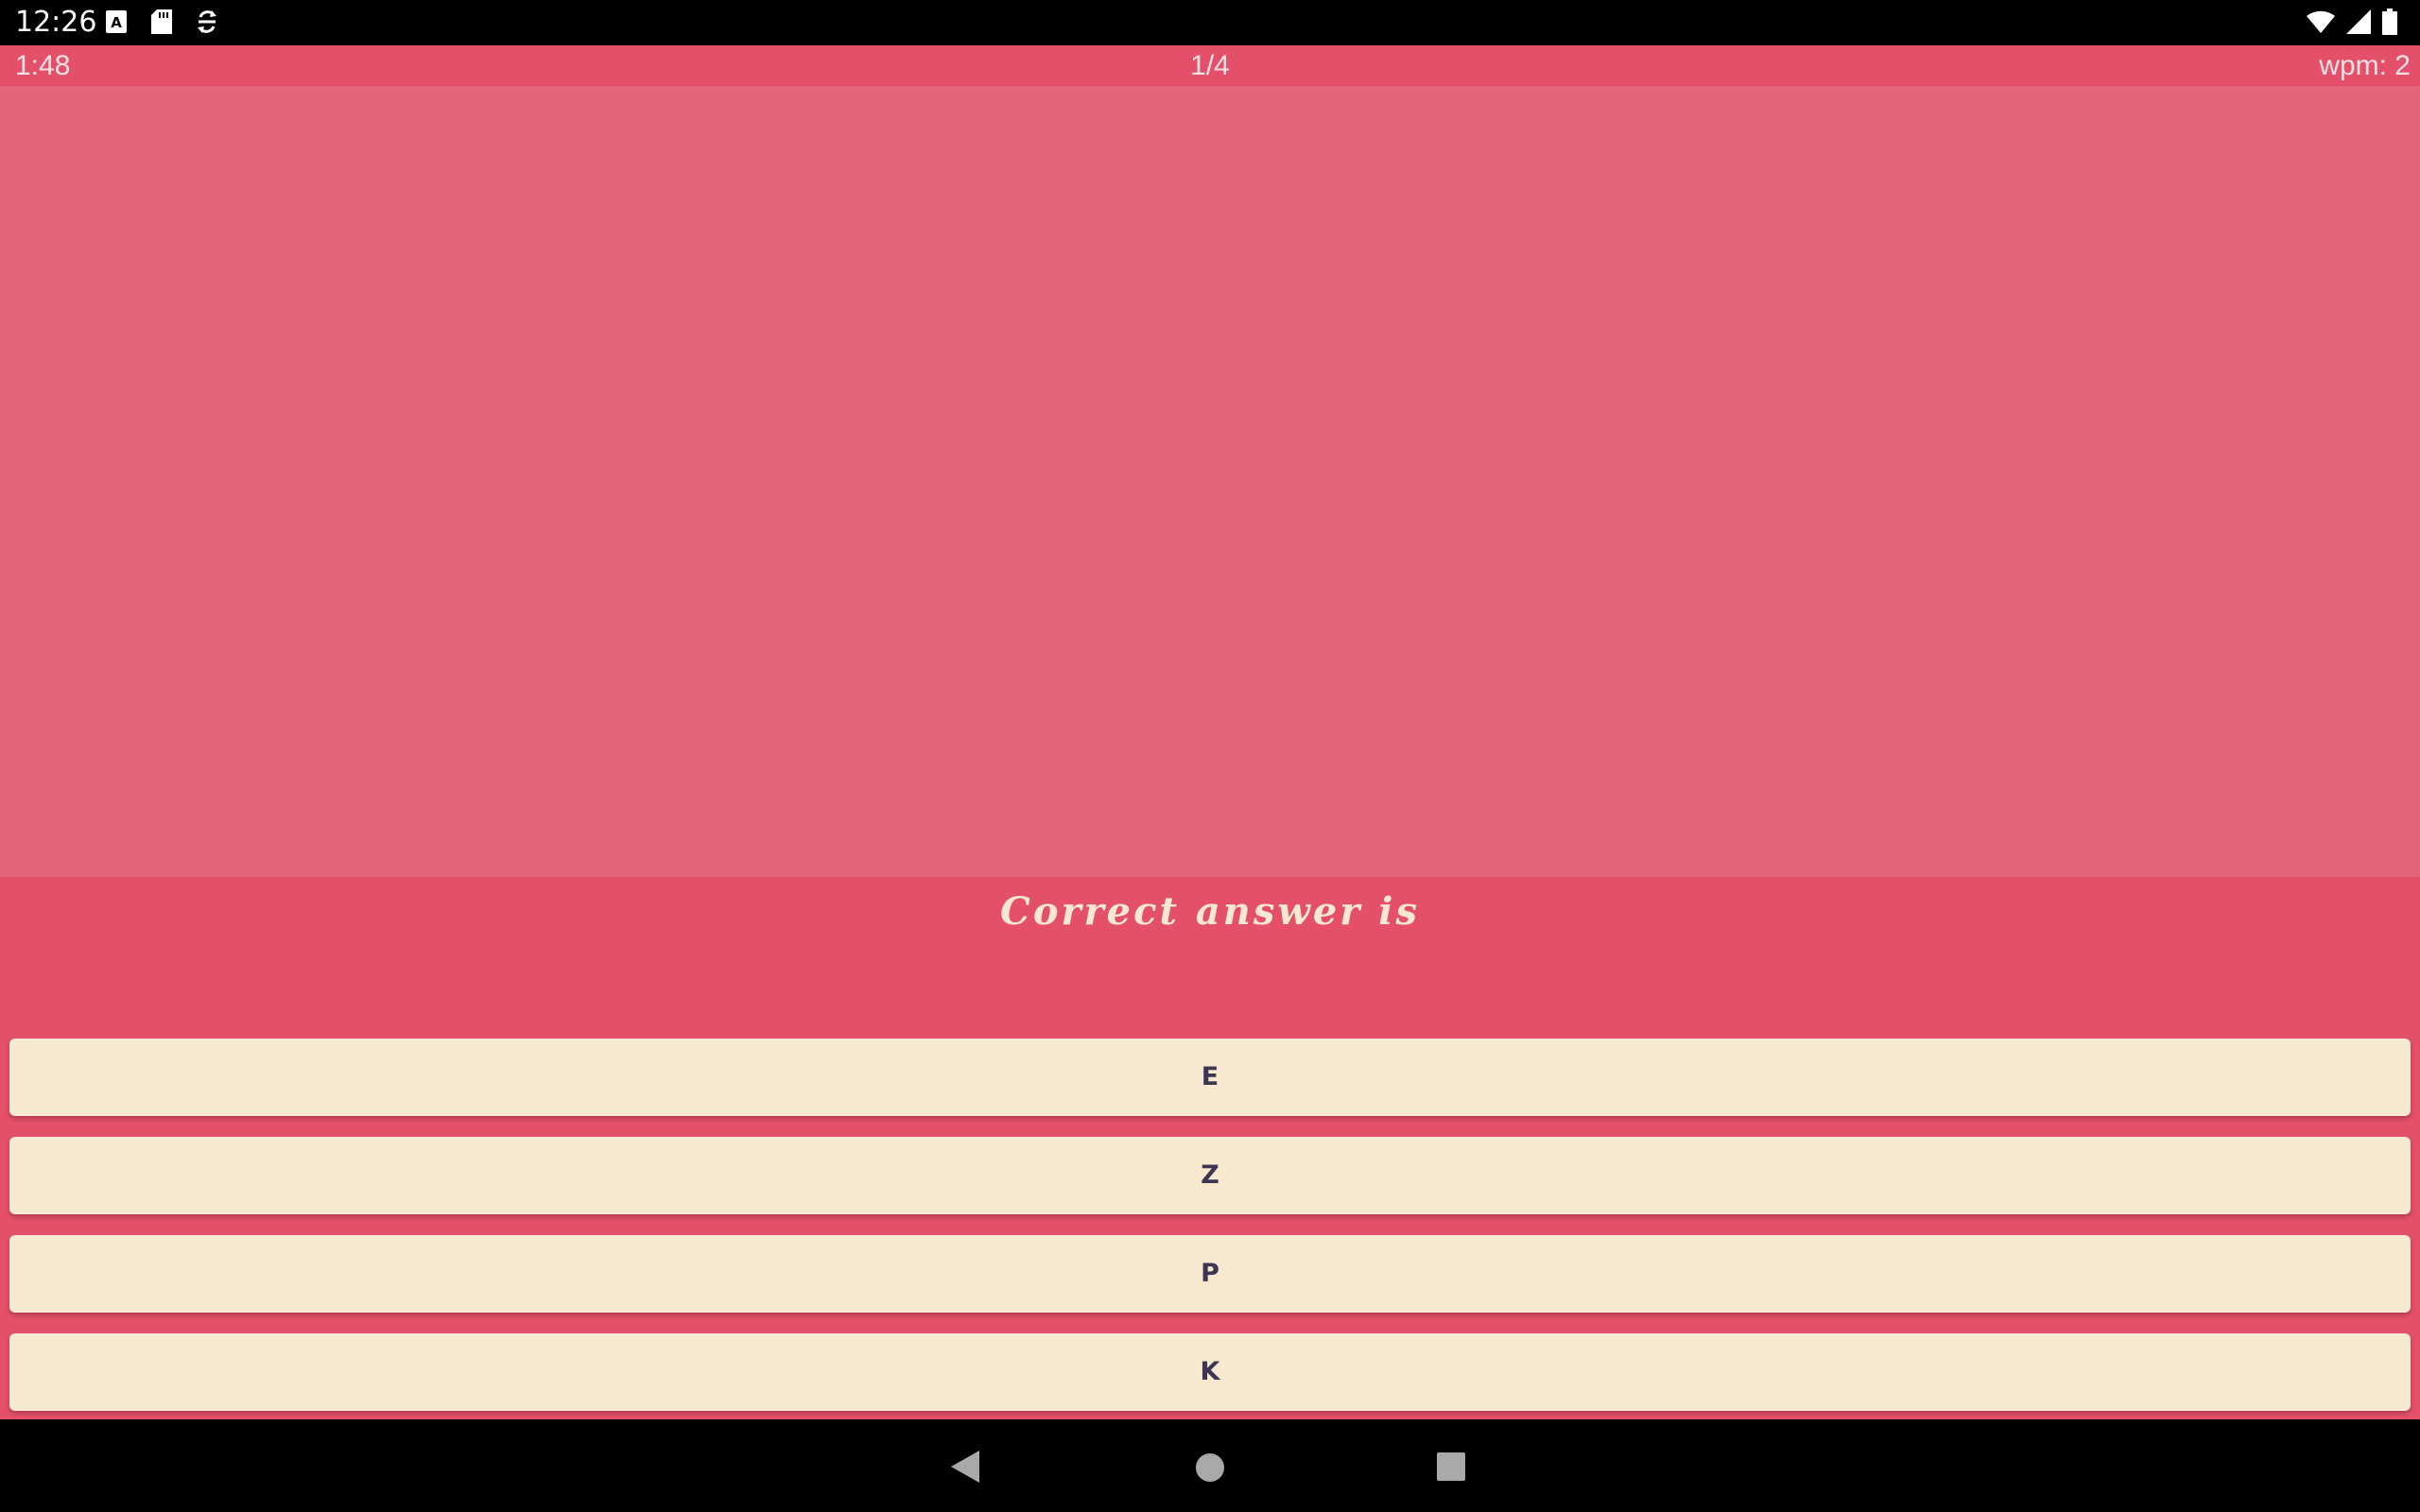 The height and width of the screenshot is (1512, 2420). Describe the element at coordinates (2365, 65) in the screenshot. I see `words-per-minute: wpm: 2` at that location.